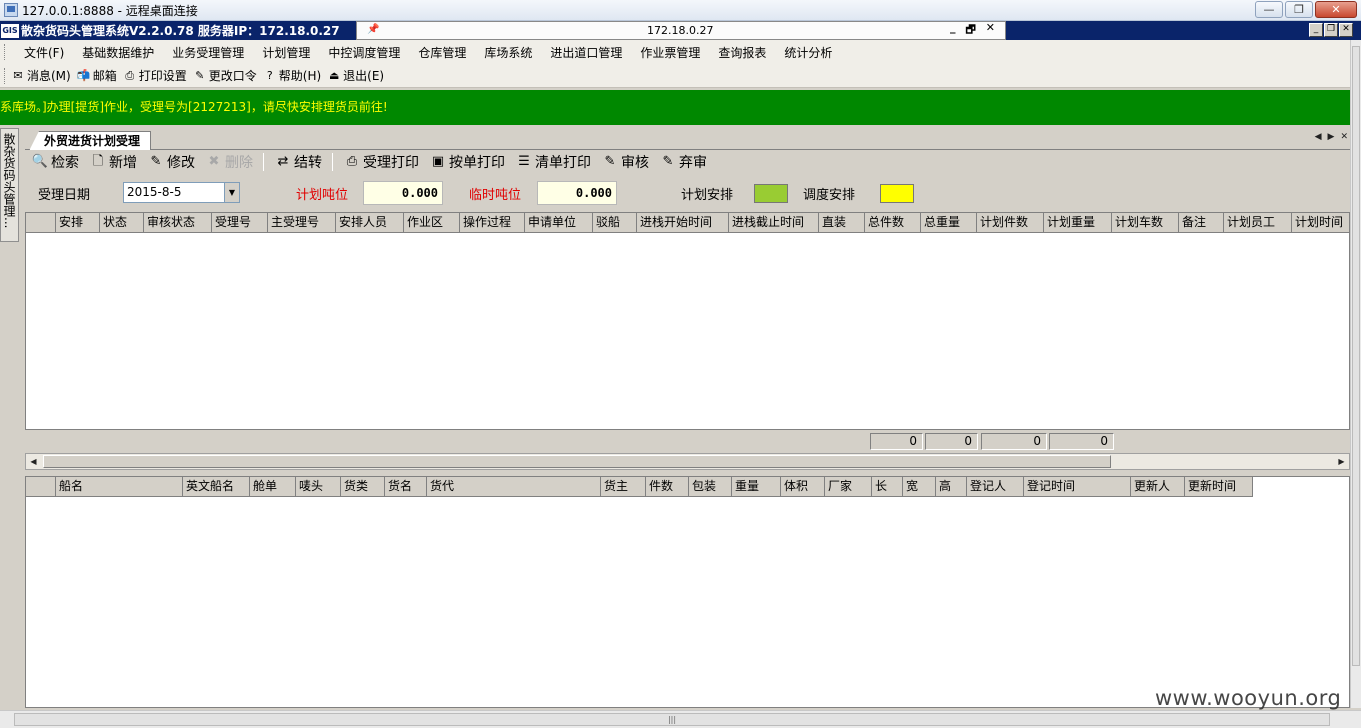  Describe the element at coordinates (553, 162) in the screenshot. I see `action-button-7: ☰ 清单打印` at that location.